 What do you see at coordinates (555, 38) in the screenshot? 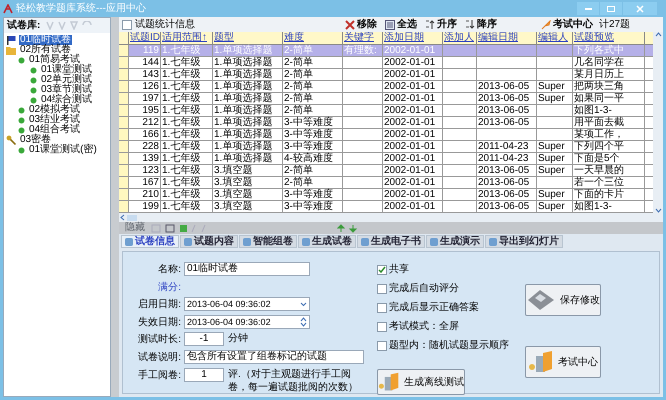
I see `column-header: 编辑人` at bounding box center [555, 38].